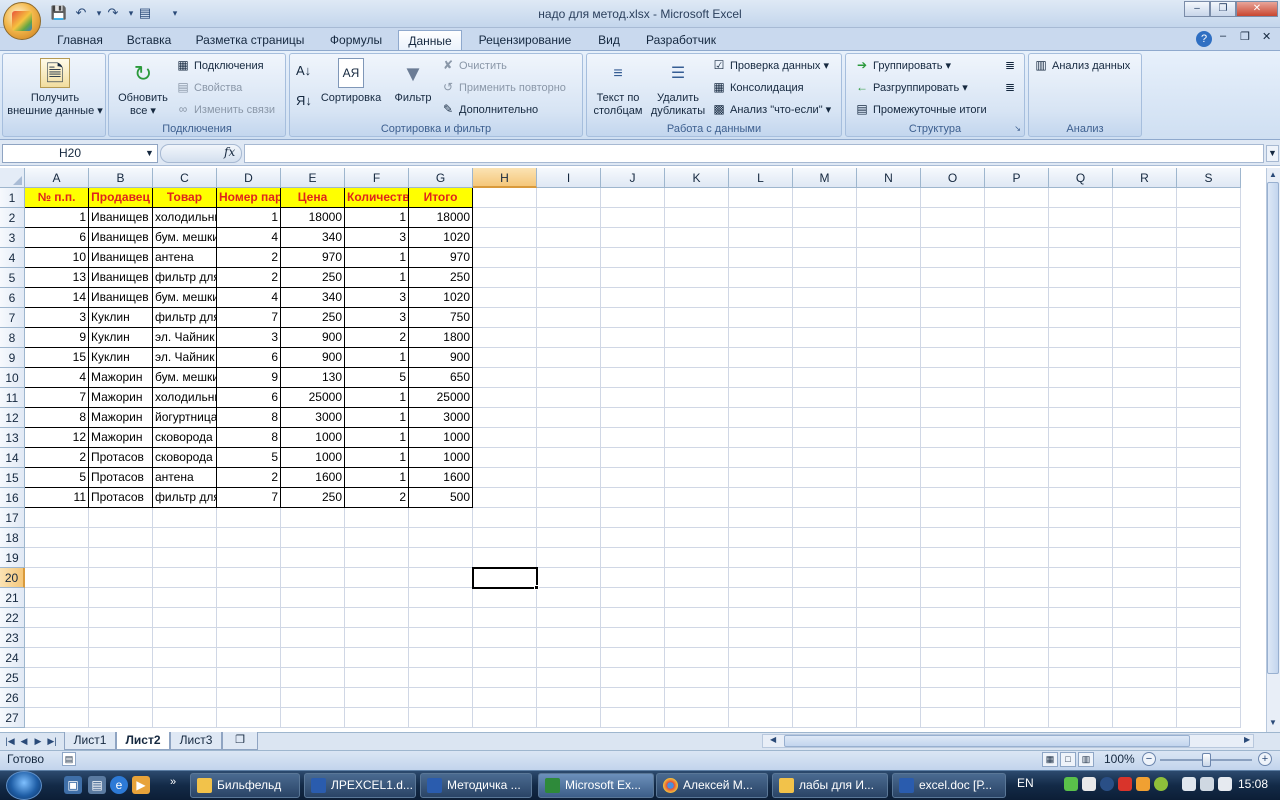 The image size is (1280, 800). I want to click on ungroup-button: ← Разгруппировать ▾, so click(911, 87).